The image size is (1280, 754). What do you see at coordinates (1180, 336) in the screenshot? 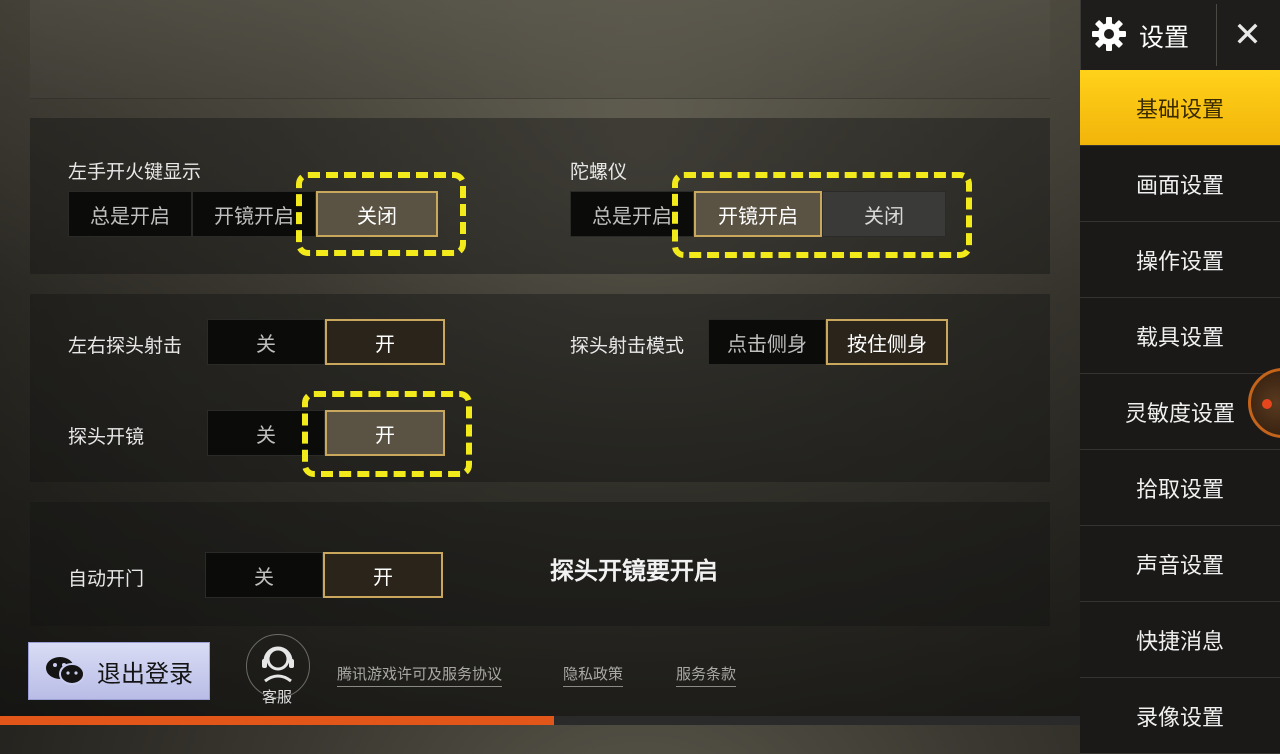
I see `sidebar-item-vehicle: 载具设置` at bounding box center [1180, 336].